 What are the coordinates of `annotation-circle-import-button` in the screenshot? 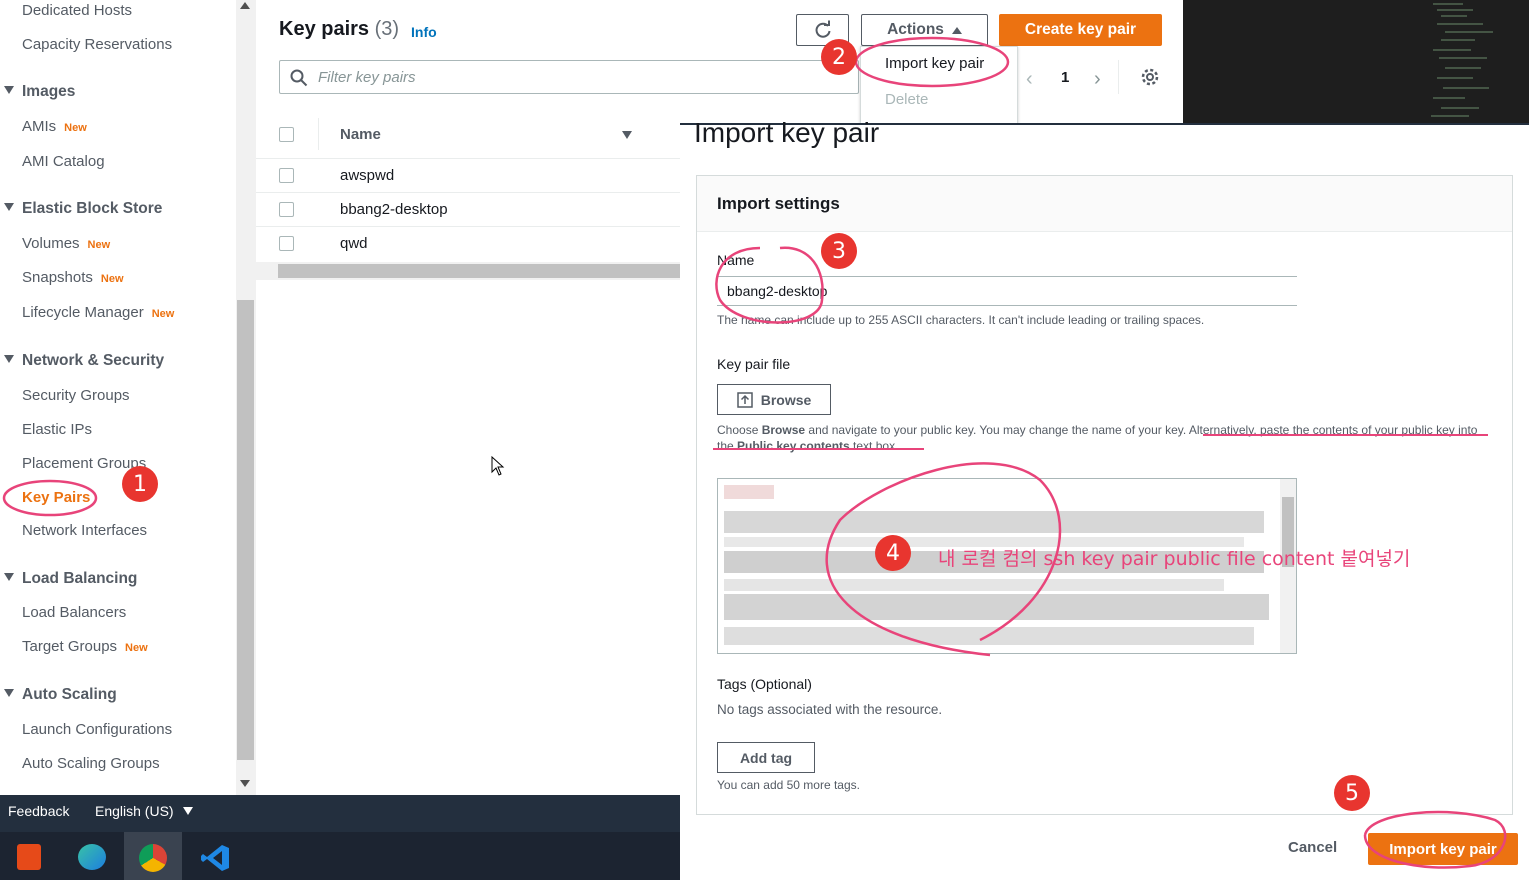 It's located at (1435, 839).